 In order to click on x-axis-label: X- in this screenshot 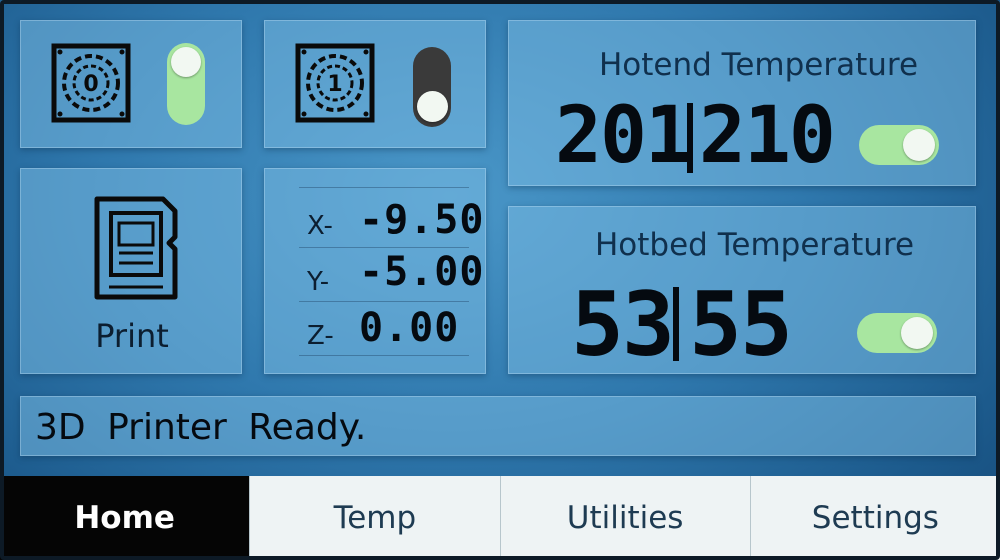, I will do `click(320, 226)`.